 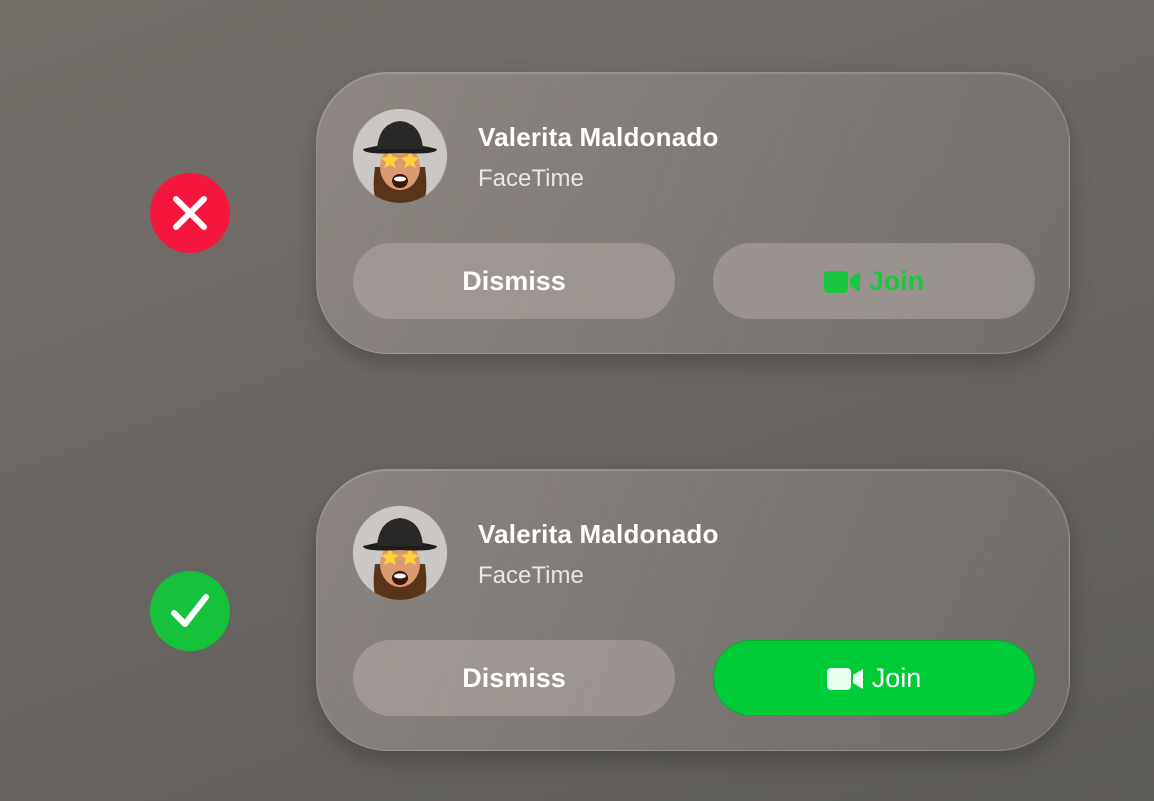 I want to click on correct-marker, so click(x=190, y=611).